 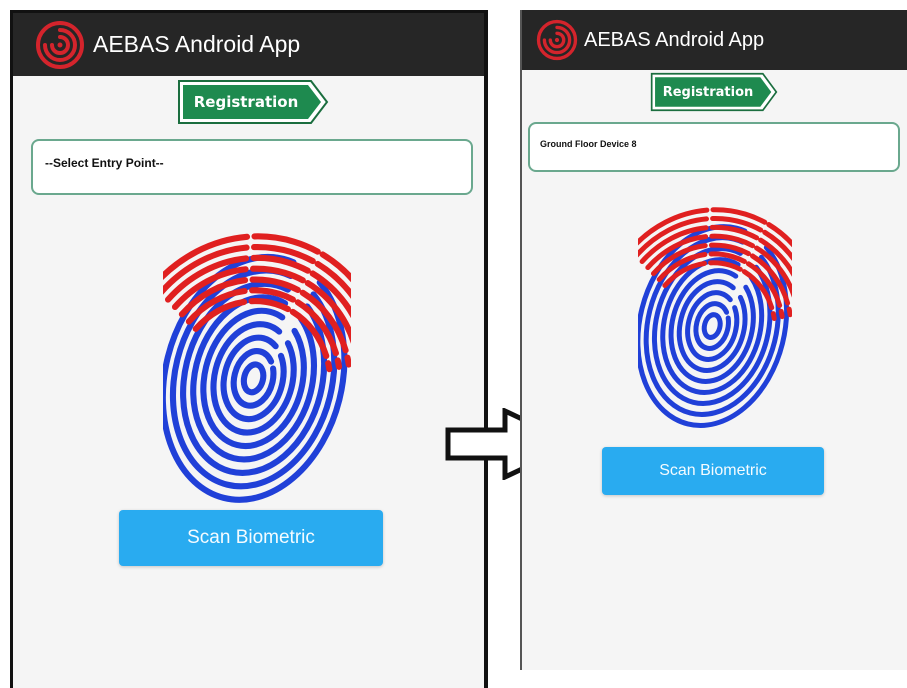 I want to click on entry-point-value: --Select Entry Point--, so click(x=104, y=163).